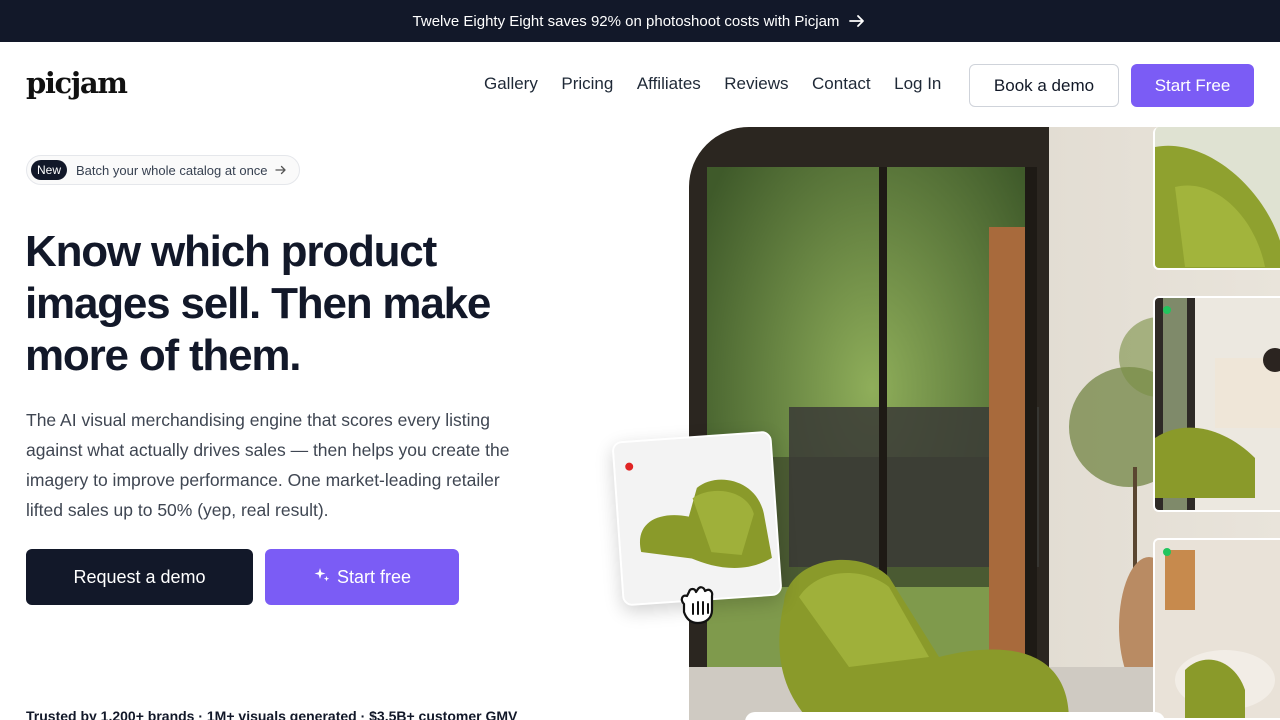  I want to click on sparkle-icon, so click(322, 577).